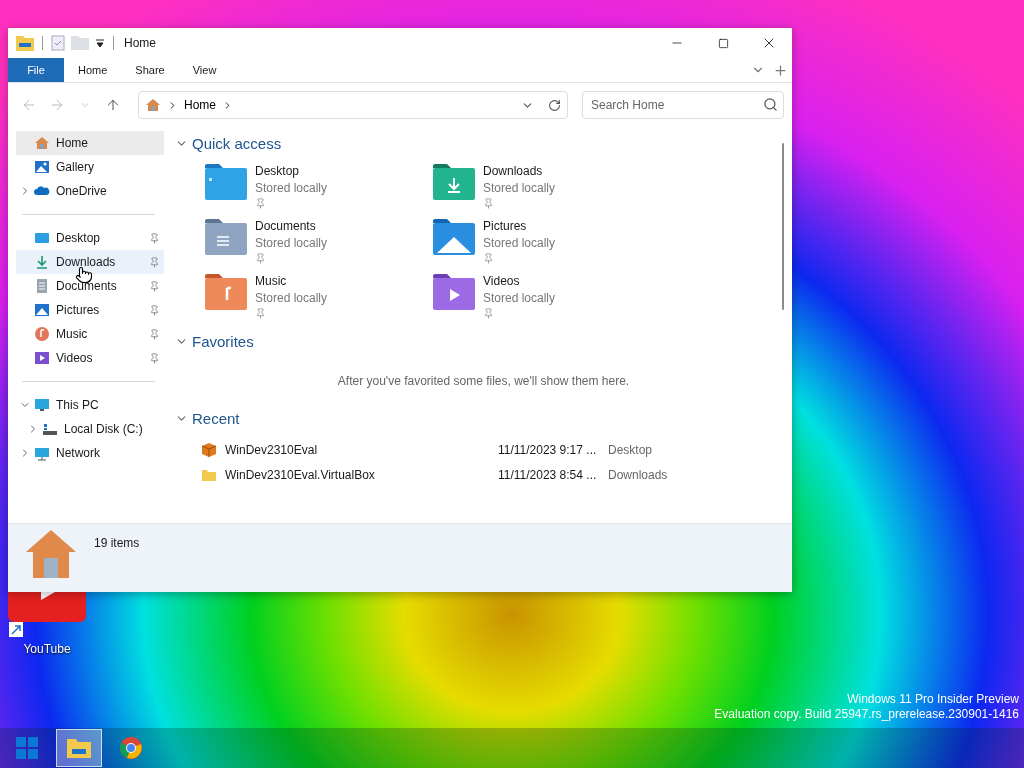 This screenshot has width=1024, height=768. Describe the element at coordinates (77, 405) in the screenshot. I see `sidebar-label: This PC` at that location.